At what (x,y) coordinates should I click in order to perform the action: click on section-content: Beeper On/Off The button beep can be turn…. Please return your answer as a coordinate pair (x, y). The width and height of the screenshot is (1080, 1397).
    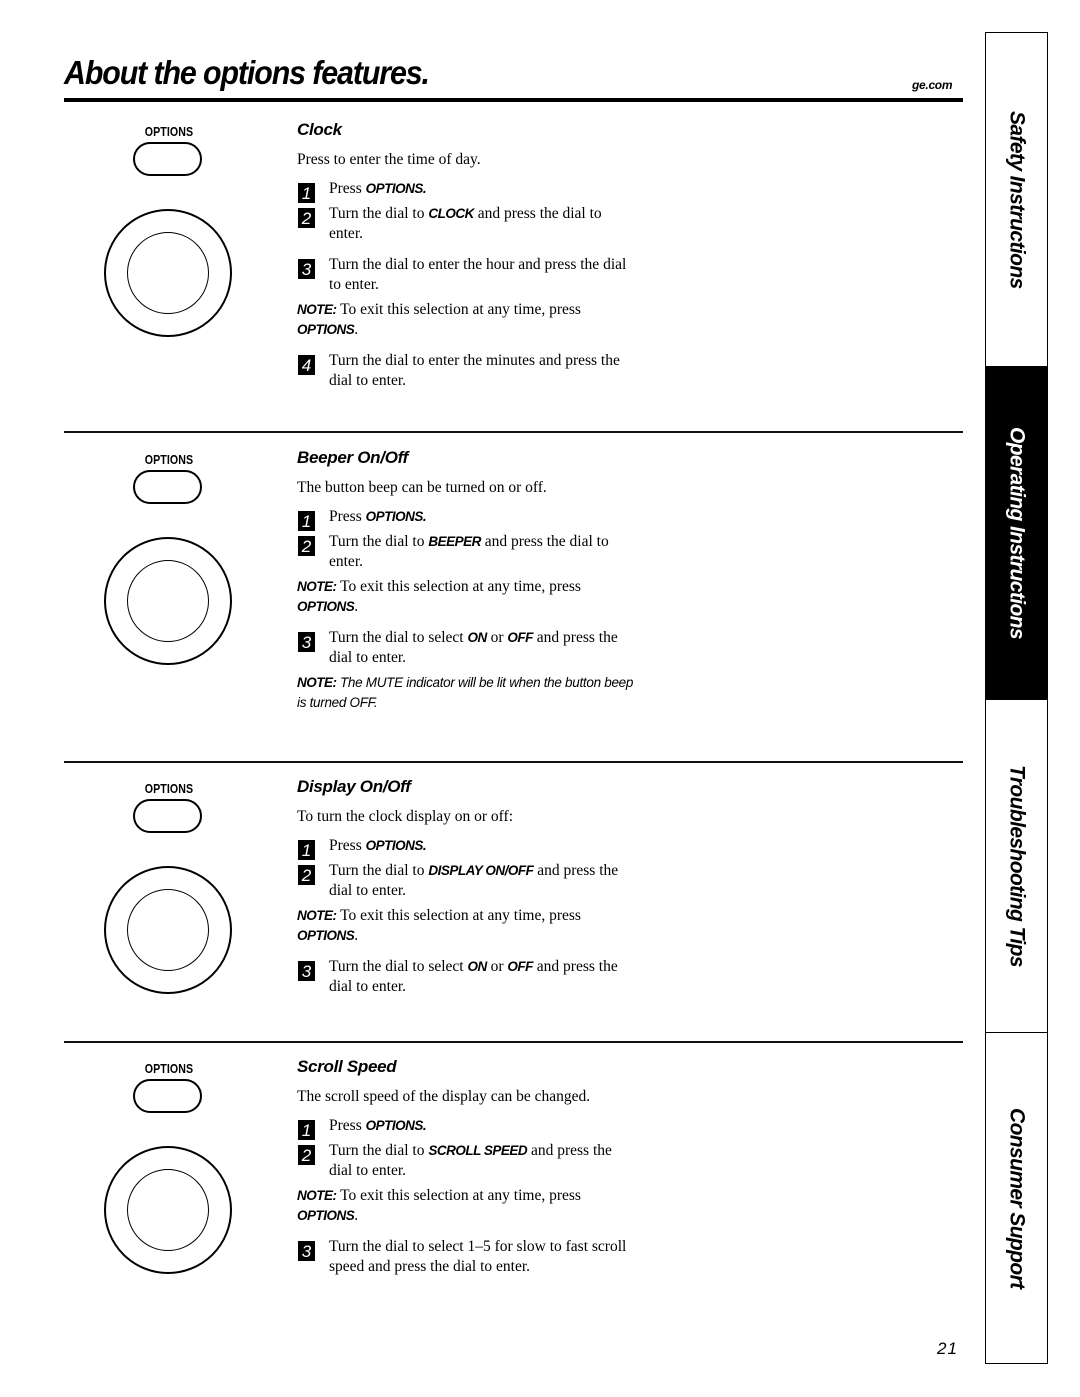
    Looking at the image, I should click on (467, 581).